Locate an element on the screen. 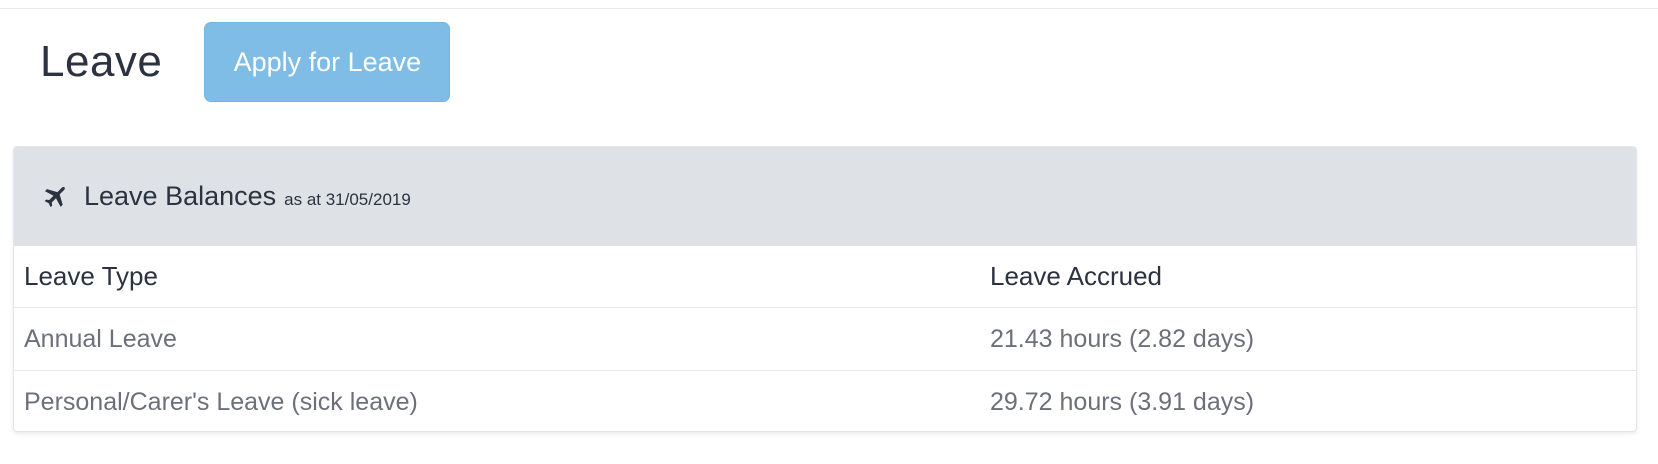 This screenshot has width=1658, height=464. panel-subtitle: as at 31/05/2019 is located at coordinates (347, 199).